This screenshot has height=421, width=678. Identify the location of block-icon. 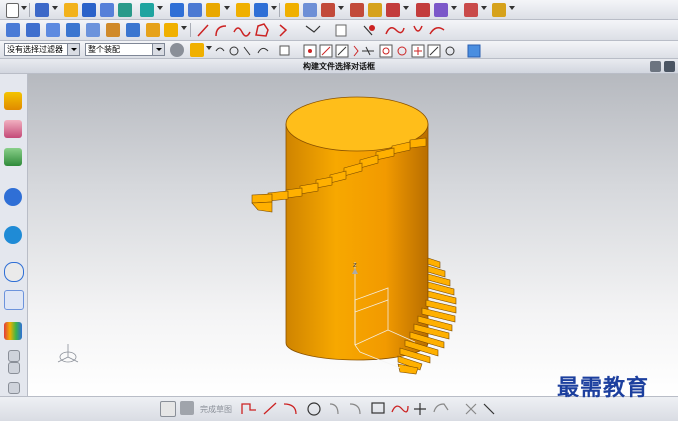
(243, 10).